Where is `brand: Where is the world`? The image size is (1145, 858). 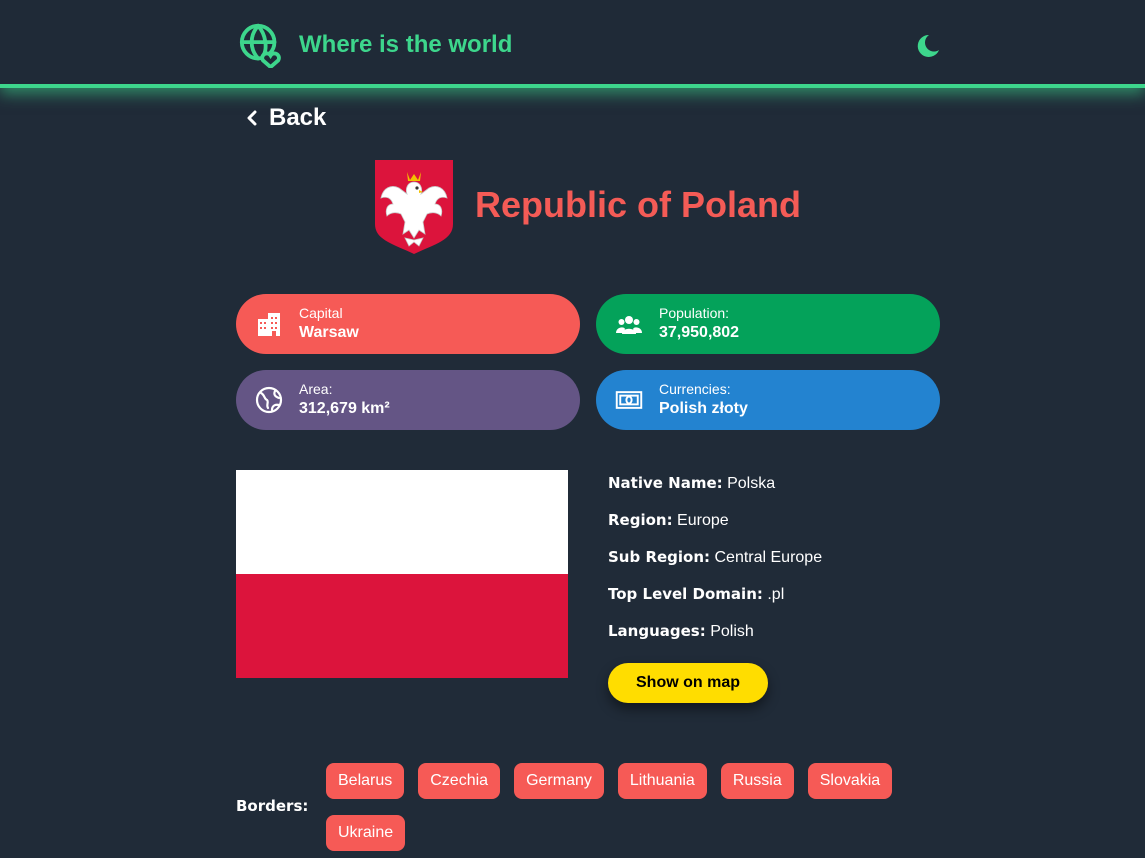 brand: Where is the world is located at coordinates (375, 45).